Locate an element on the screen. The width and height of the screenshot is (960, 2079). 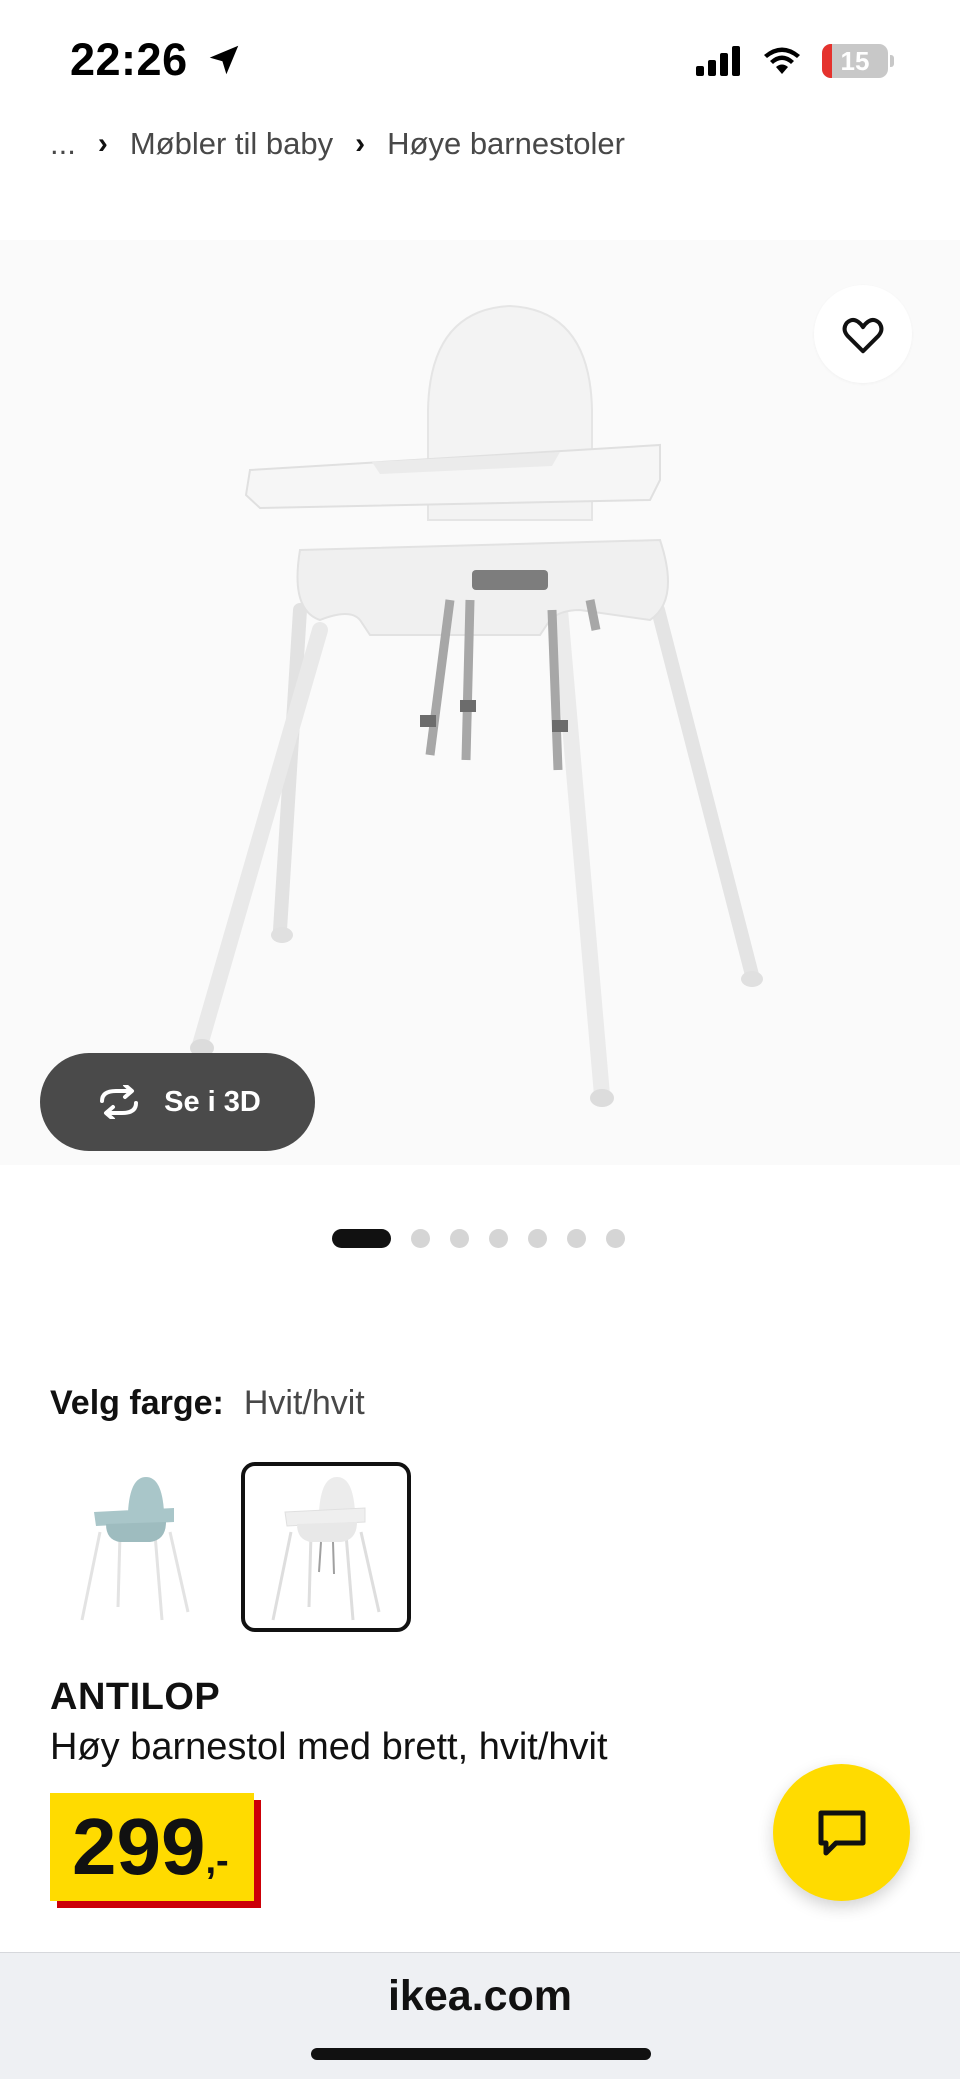
breadcrumb: ... › Møbler til baby › Høye barnestoler is located at coordinates (337, 144).